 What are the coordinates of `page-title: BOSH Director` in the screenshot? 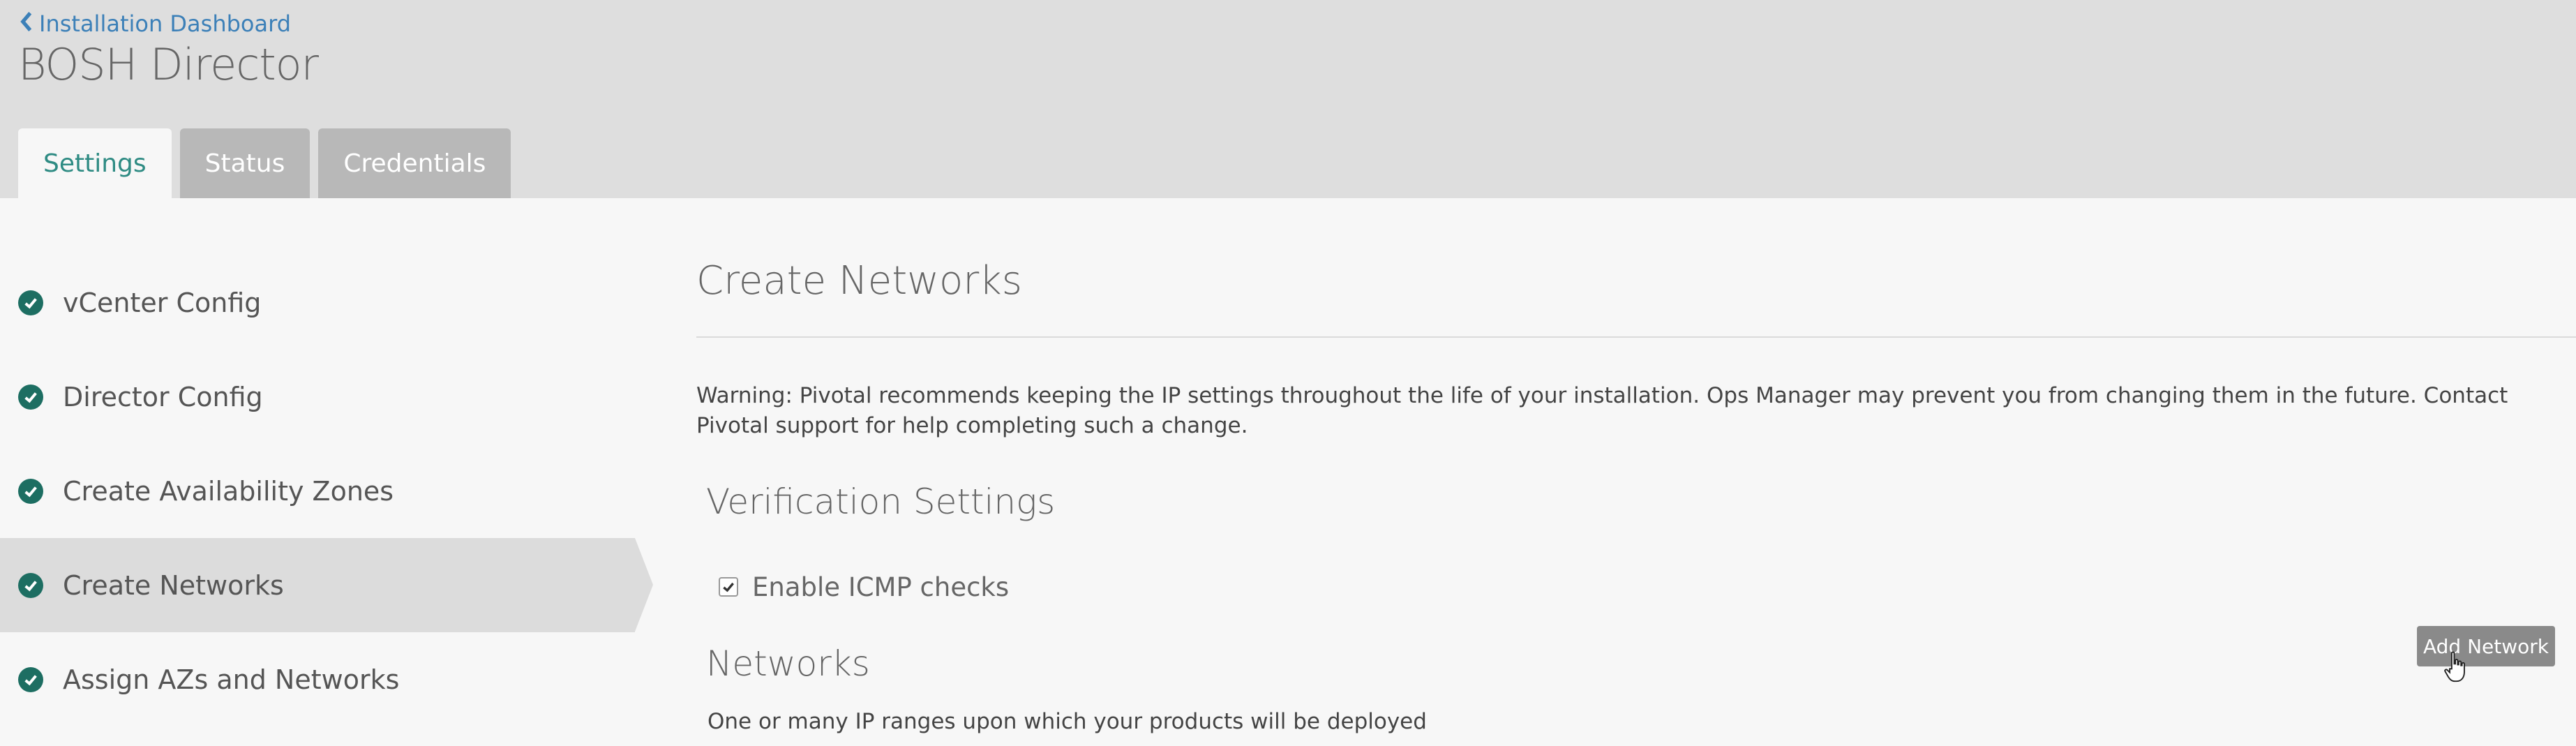 It's located at (168, 64).